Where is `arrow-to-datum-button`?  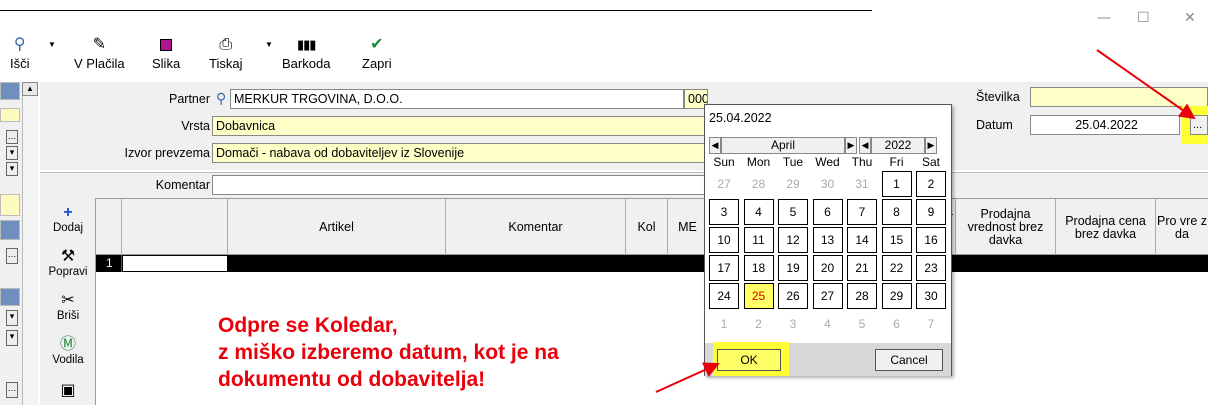 arrow-to-datum-button is located at coordinates (1146, 84).